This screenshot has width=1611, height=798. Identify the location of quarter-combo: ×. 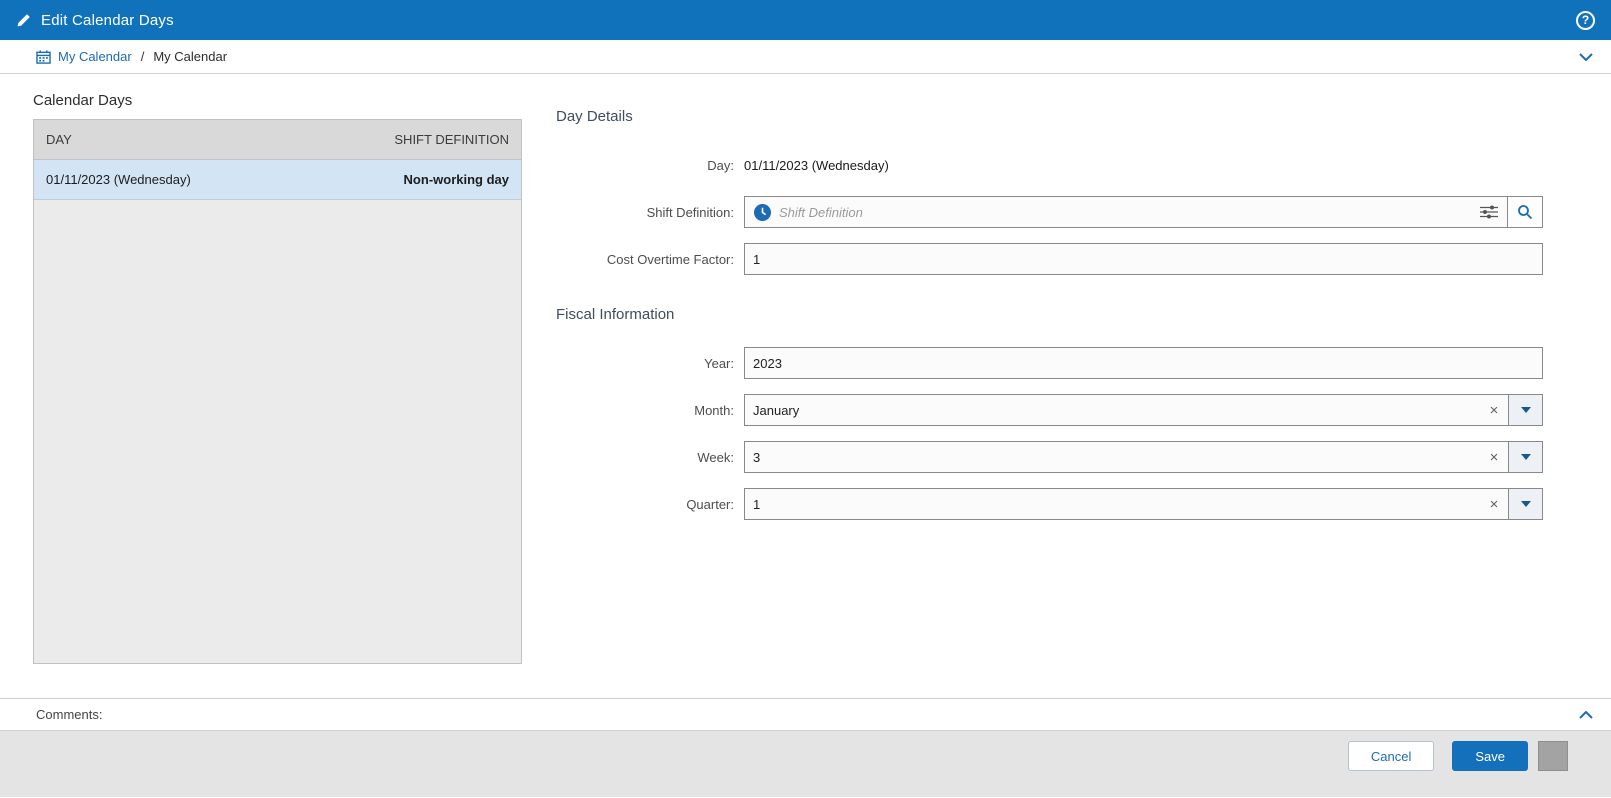
(1126, 504).